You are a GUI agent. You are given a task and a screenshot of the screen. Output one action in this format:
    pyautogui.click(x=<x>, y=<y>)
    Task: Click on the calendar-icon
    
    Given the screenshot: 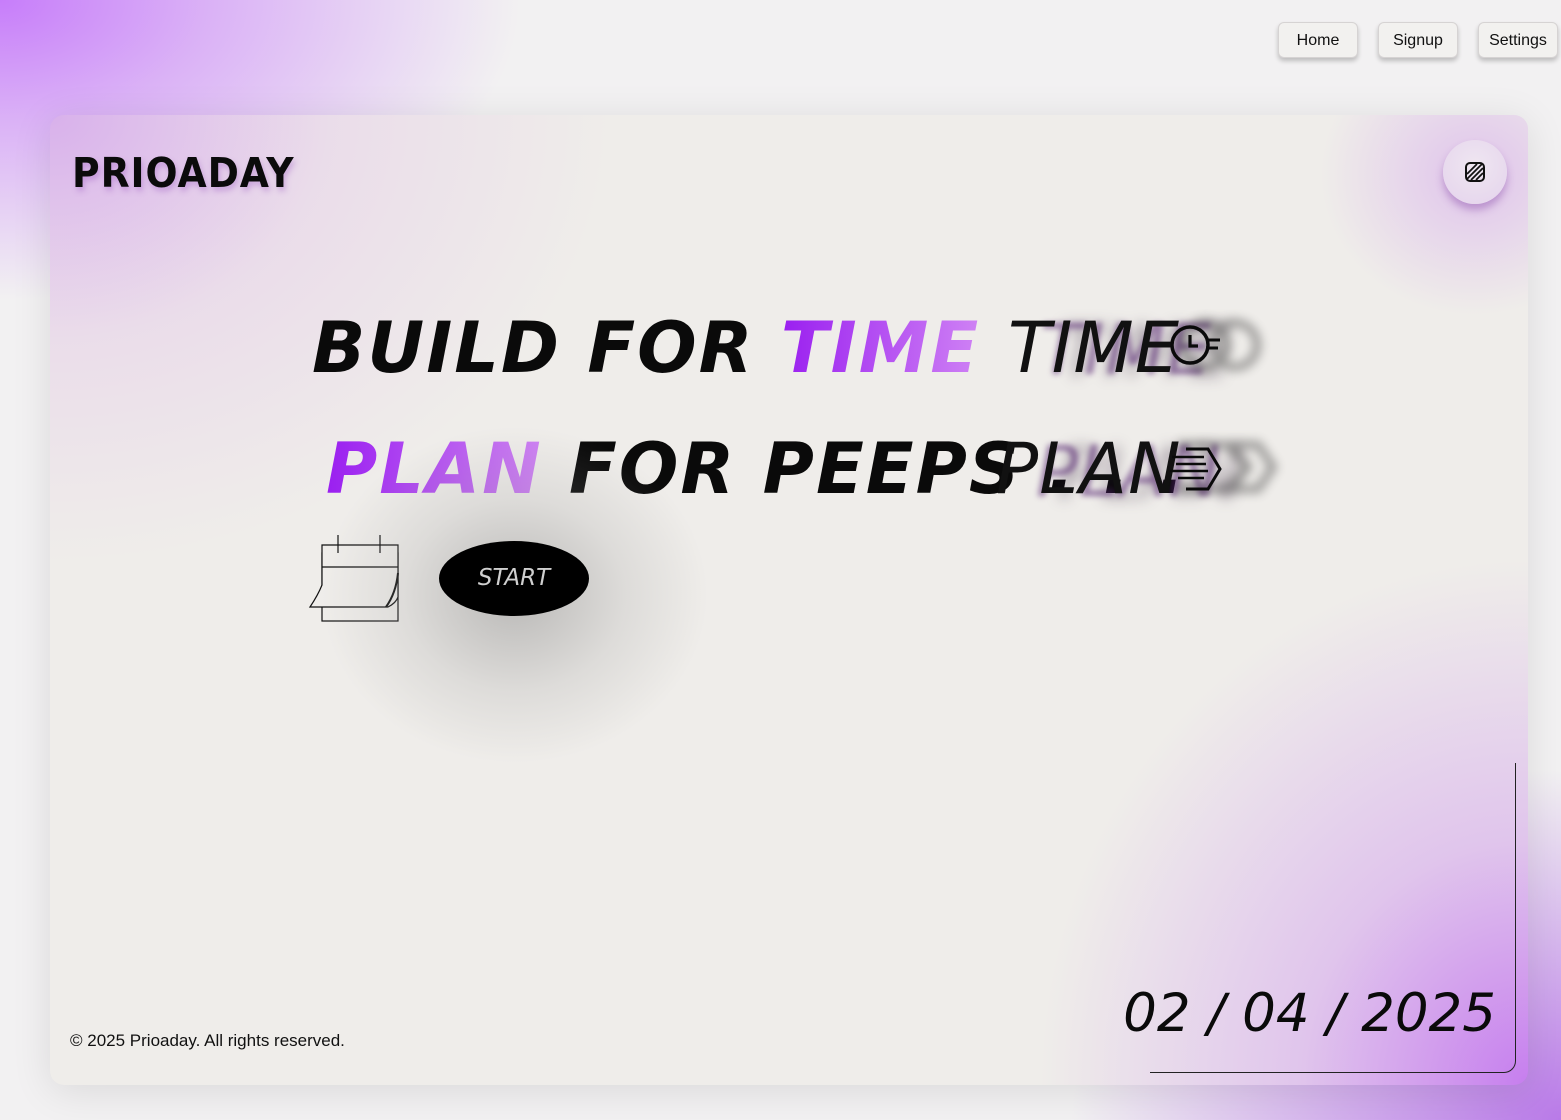 What is the action you would take?
    pyautogui.click(x=355, y=580)
    